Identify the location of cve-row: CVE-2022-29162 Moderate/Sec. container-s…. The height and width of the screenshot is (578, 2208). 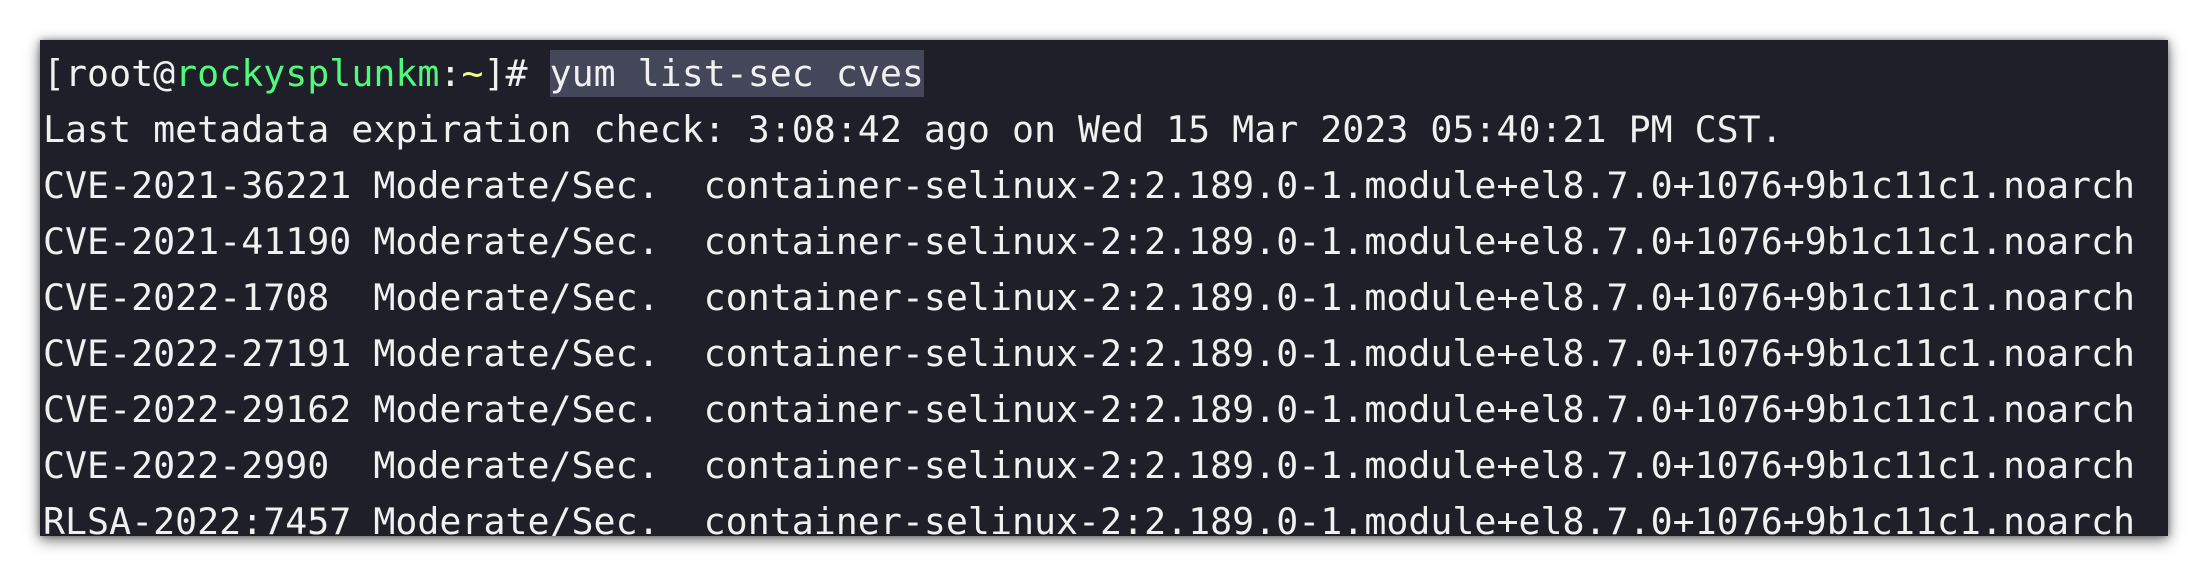
(1089, 409).